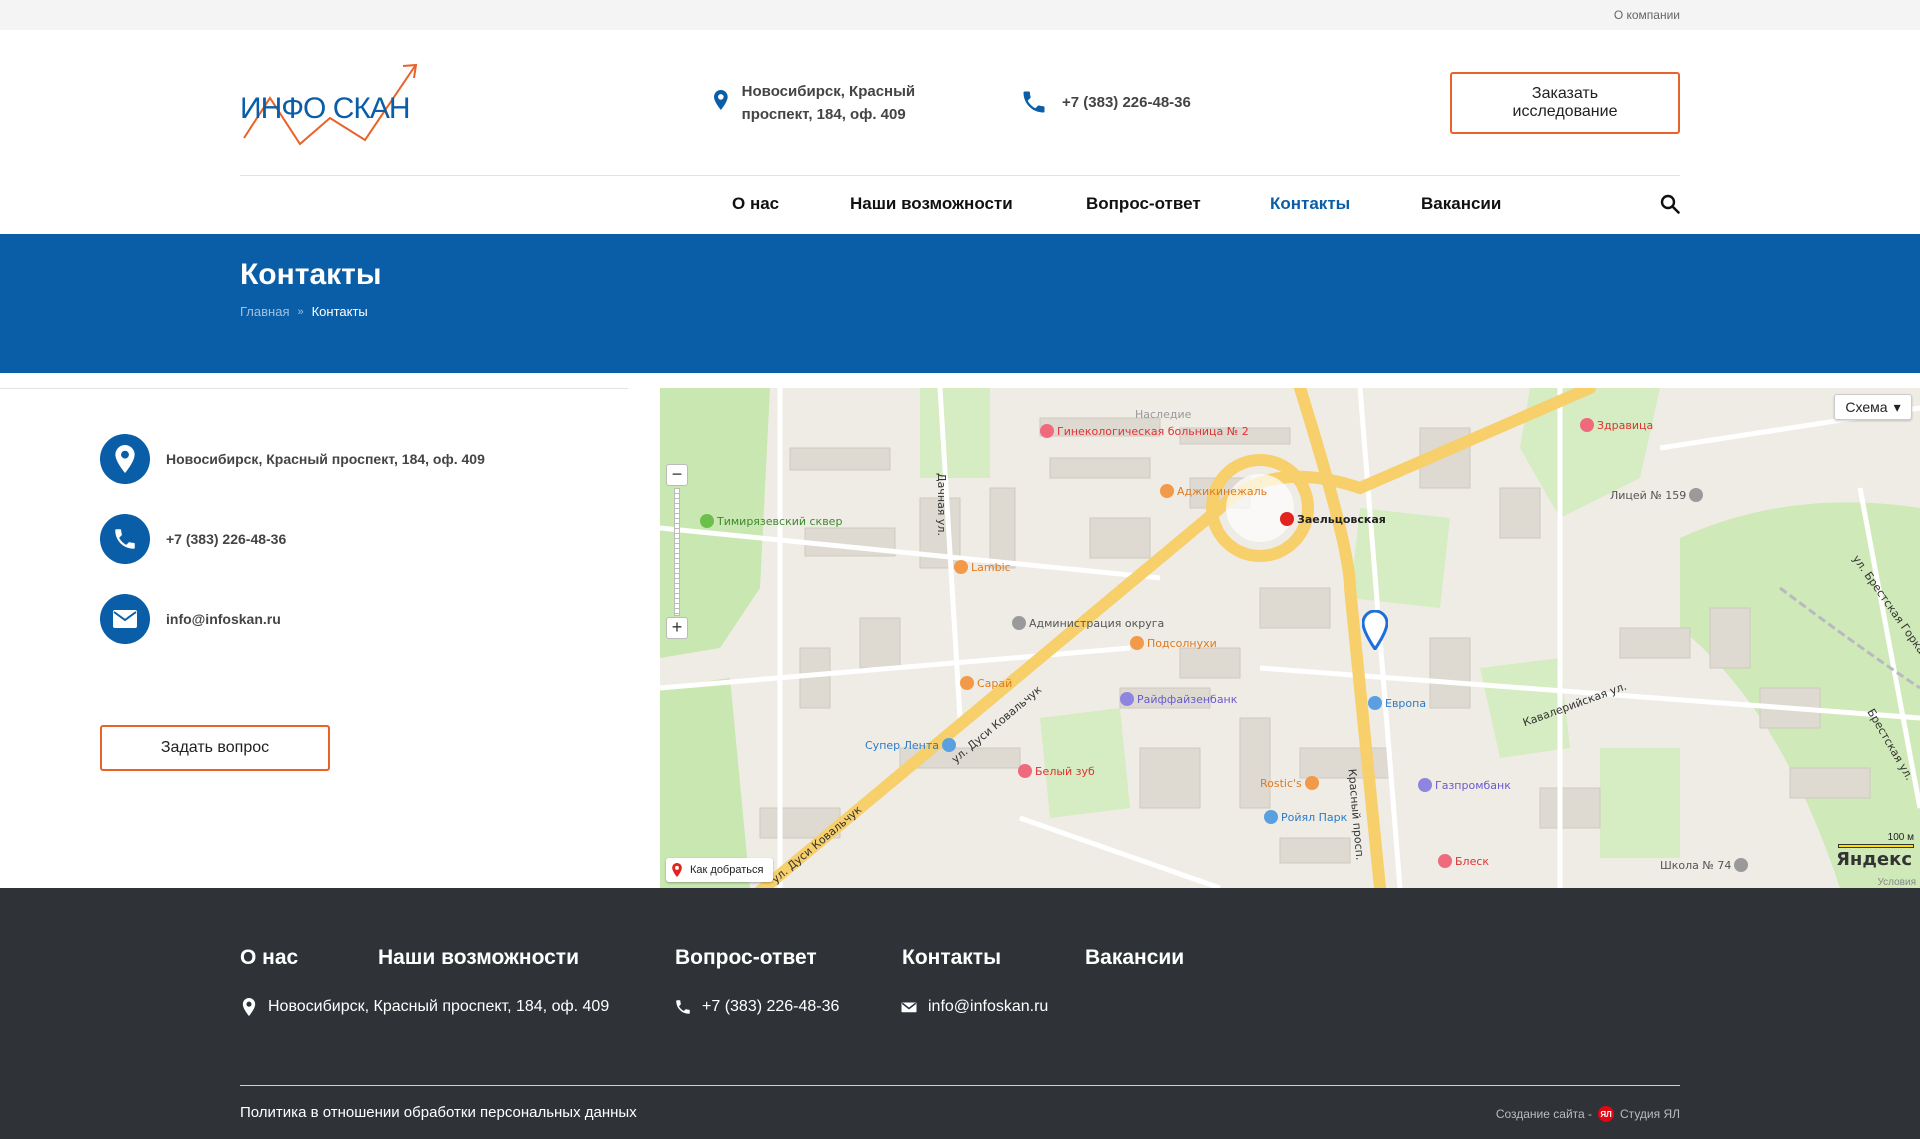 Image resolution: width=1920 pixels, height=1139 pixels. What do you see at coordinates (995, 683) in the screenshot?
I see `map-poi-label: Сарай` at bounding box center [995, 683].